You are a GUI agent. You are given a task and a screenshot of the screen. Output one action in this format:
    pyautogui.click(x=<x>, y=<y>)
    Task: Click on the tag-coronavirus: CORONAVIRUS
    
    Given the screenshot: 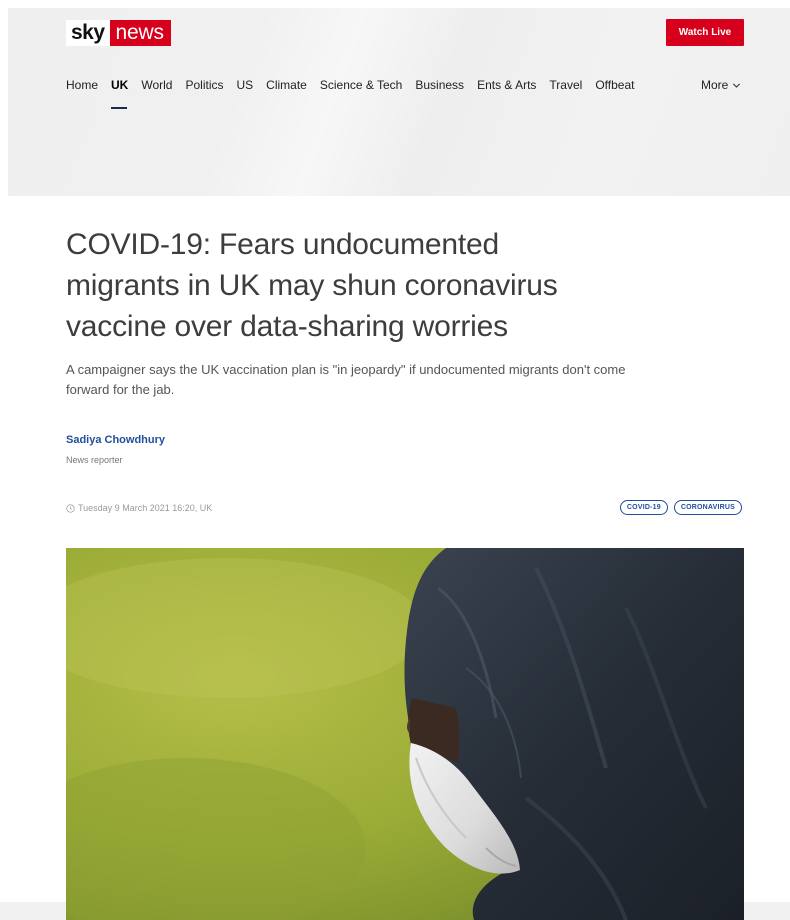 What is the action you would take?
    pyautogui.click(x=707, y=507)
    